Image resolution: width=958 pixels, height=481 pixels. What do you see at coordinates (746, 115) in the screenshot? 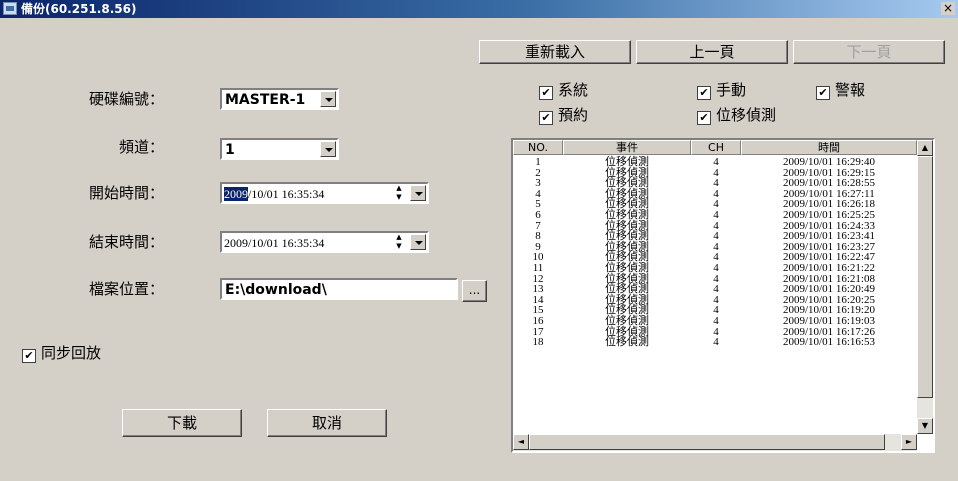
I see `filter-motion-label: 位移偵測` at bounding box center [746, 115].